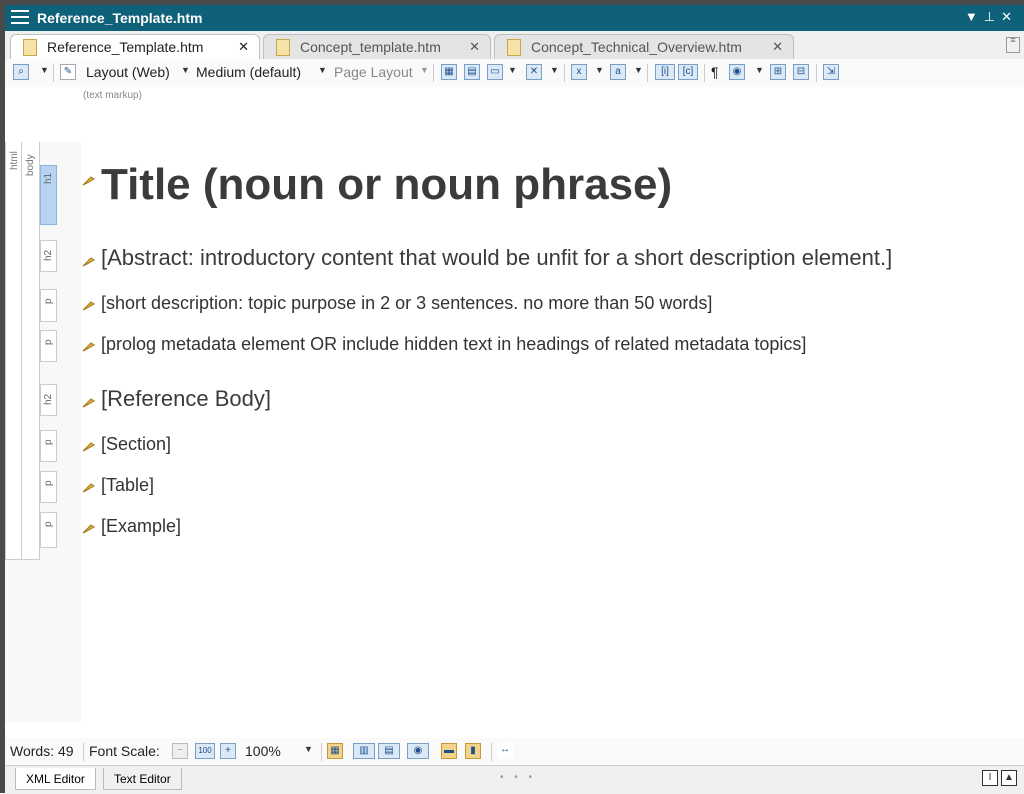 This screenshot has height=794, width=1024. What do you see at coordinates (1009, 778) in the screenshot?
I see `maximize-panel-icon: ▲` at bounding box center [1009, 778].